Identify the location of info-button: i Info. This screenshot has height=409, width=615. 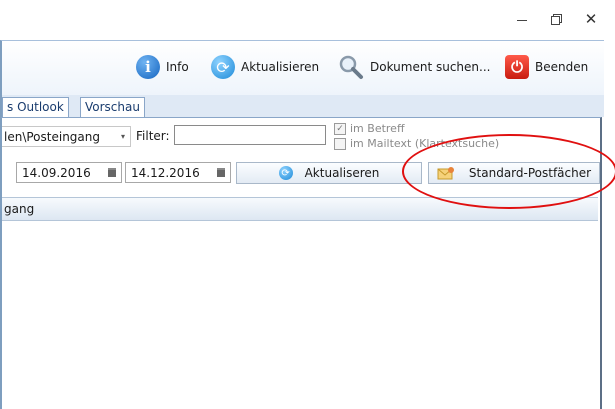
(162, 67).